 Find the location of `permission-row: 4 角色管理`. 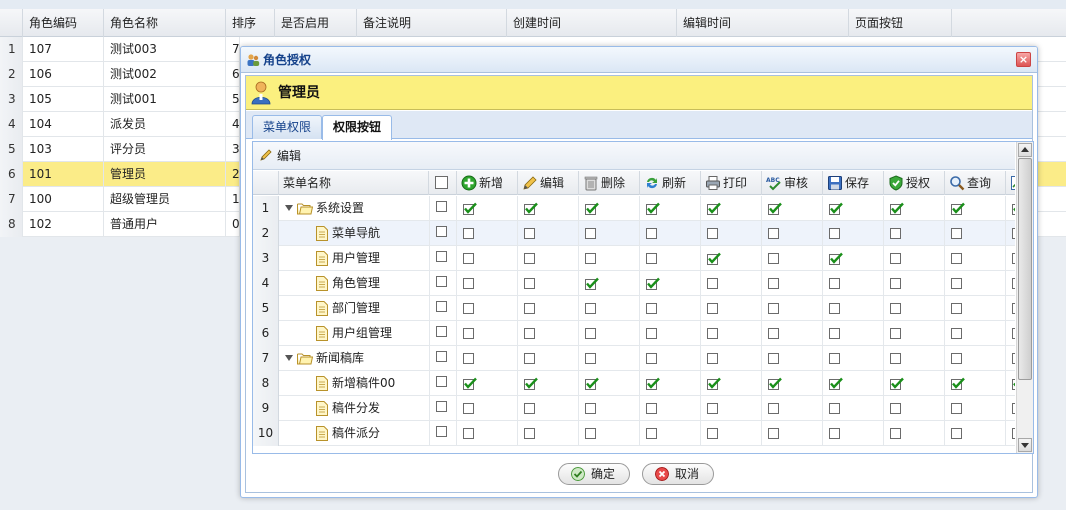

permission-row: 4 角色管理 is located at coordinates (634, 283).